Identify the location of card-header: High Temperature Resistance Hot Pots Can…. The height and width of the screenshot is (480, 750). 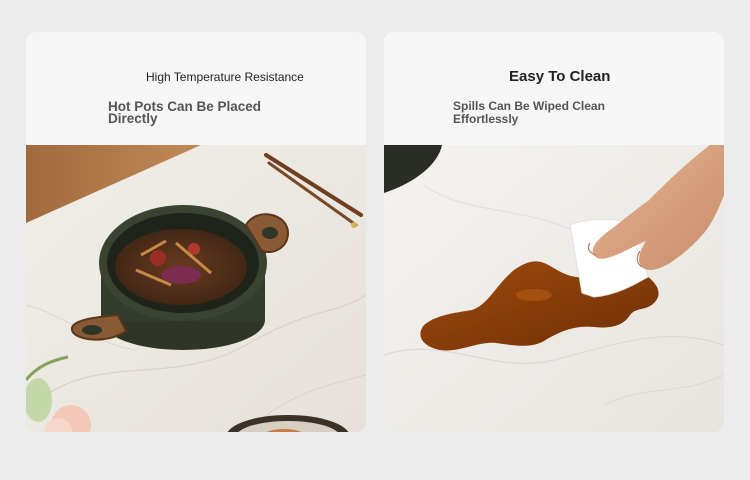
(196, 88).